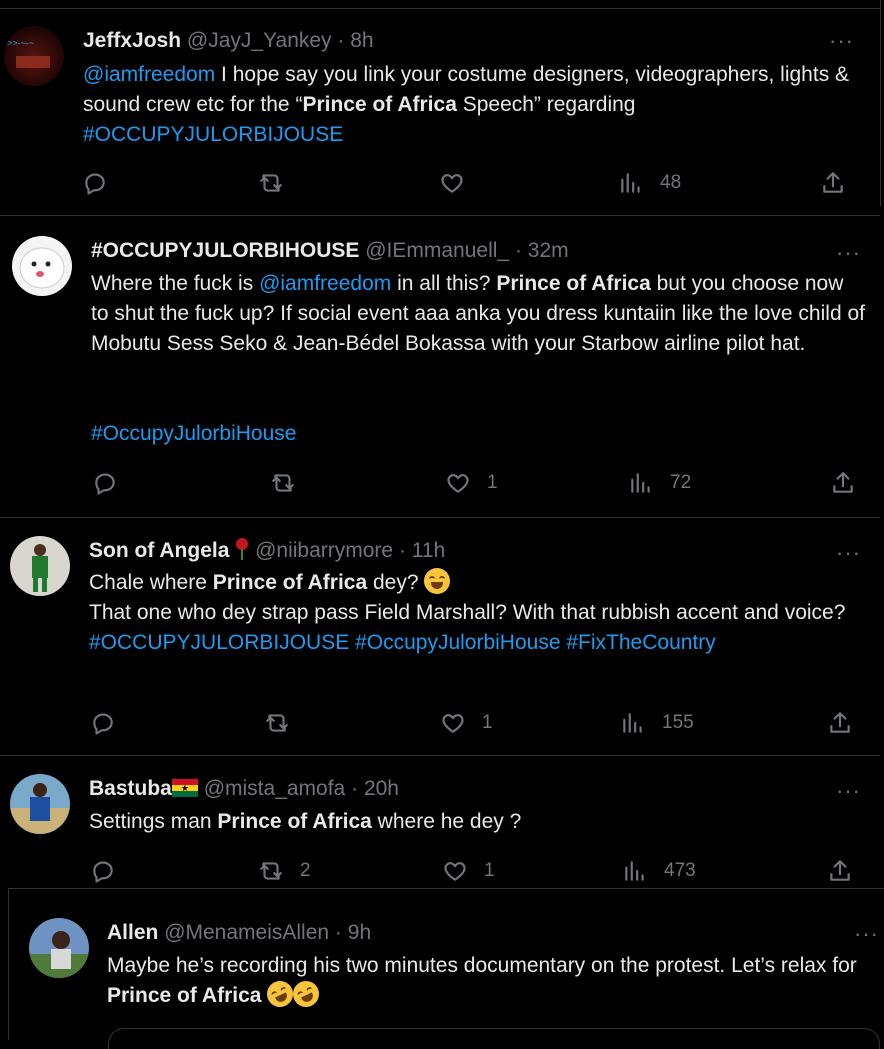 The image size is (884, 1049). Describe the element at coordinates (130, 788) in the screenshot. I see `display-name: Bastuba` at that location.